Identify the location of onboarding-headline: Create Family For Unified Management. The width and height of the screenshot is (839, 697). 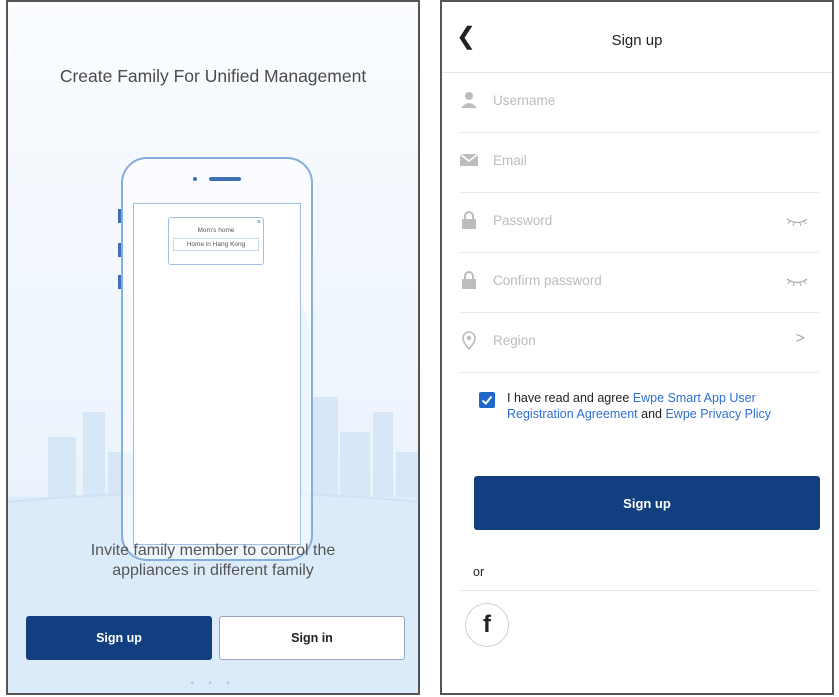
(213, 76).